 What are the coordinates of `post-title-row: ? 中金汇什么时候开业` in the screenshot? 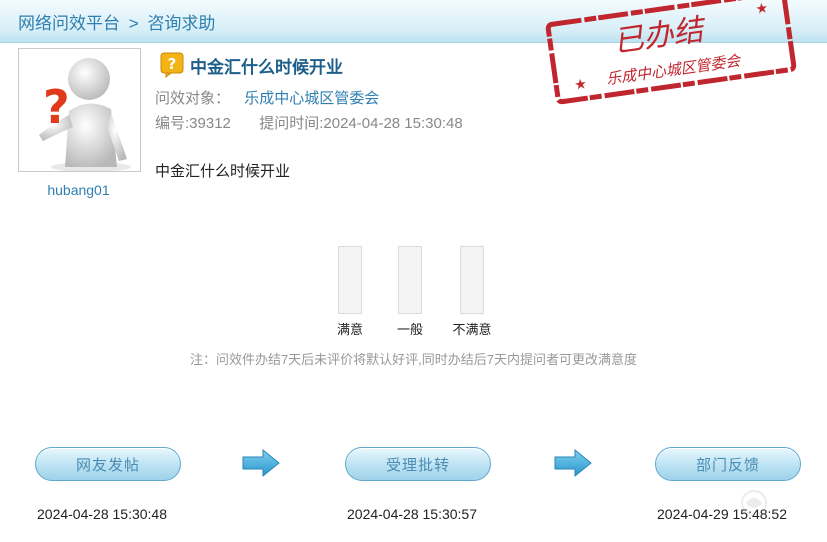 It's located at (251, 65).